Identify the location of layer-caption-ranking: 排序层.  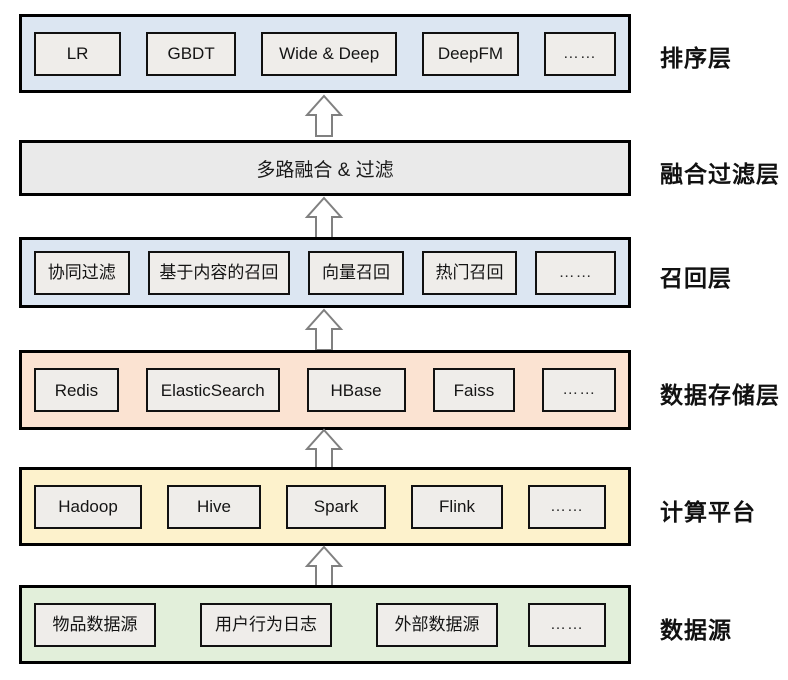
(696, 58).